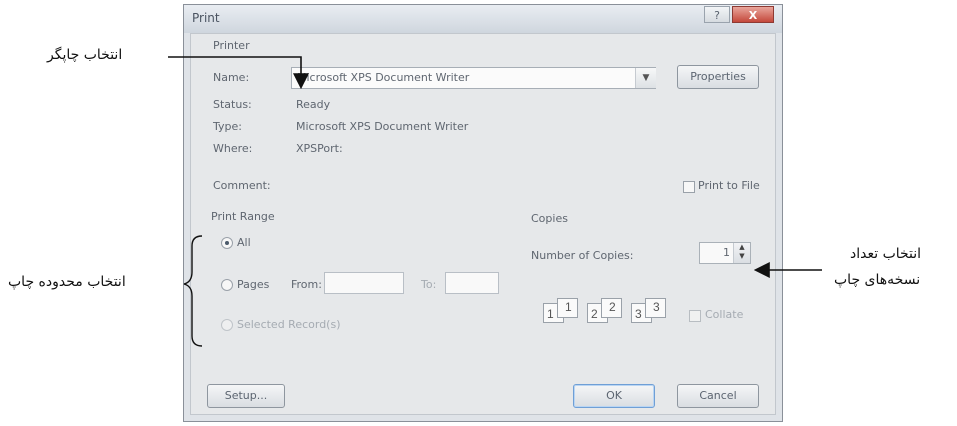 The height and width of the screenshot is (426, 957). Describe the element at coordinates (85, 55) in the screenshot. I see `annotation-select-printer: انتخاب چاپگر` at that location.